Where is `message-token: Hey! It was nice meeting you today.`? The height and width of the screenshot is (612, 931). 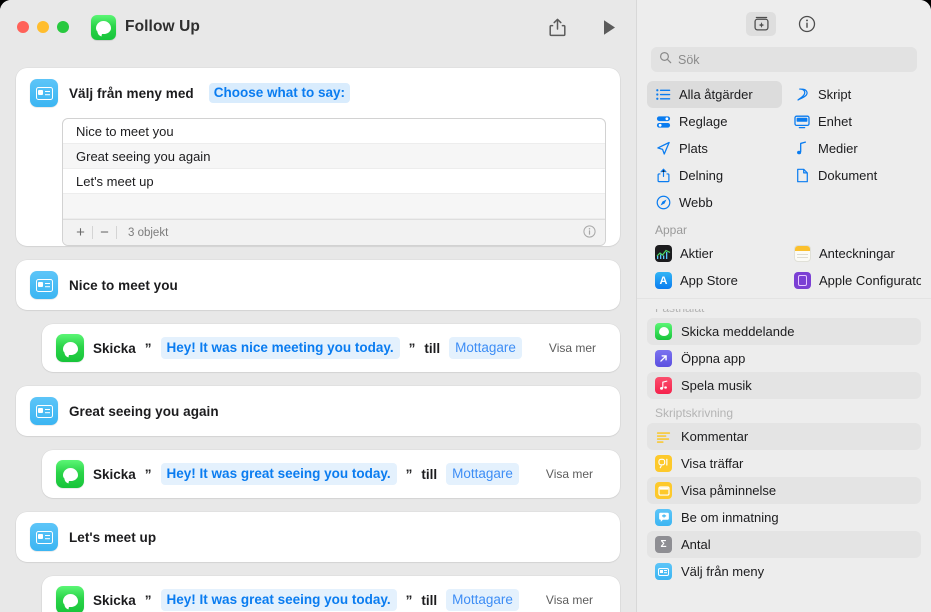 message-token: Hey! It was nice meeting you today. is located at coordinates (280, 348).